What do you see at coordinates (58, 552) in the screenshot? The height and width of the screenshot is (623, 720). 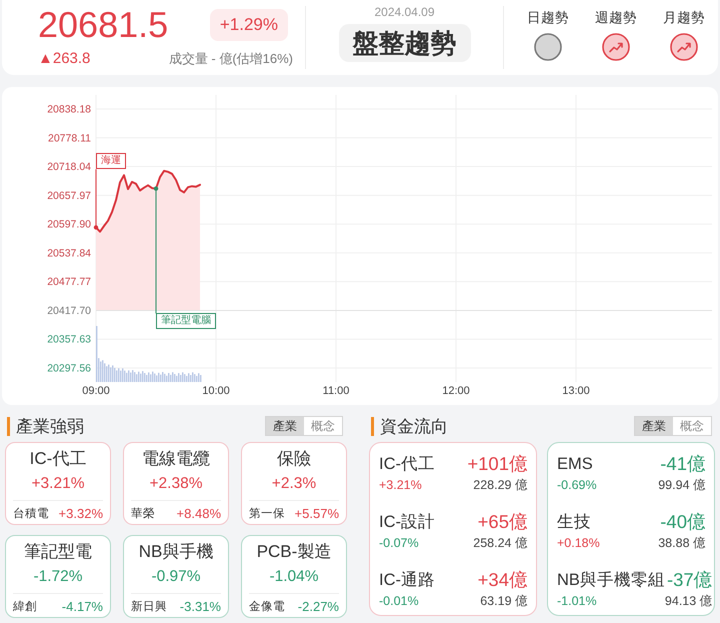 I see `industry-name: 筆記型電` at bounding box center [58, 552].